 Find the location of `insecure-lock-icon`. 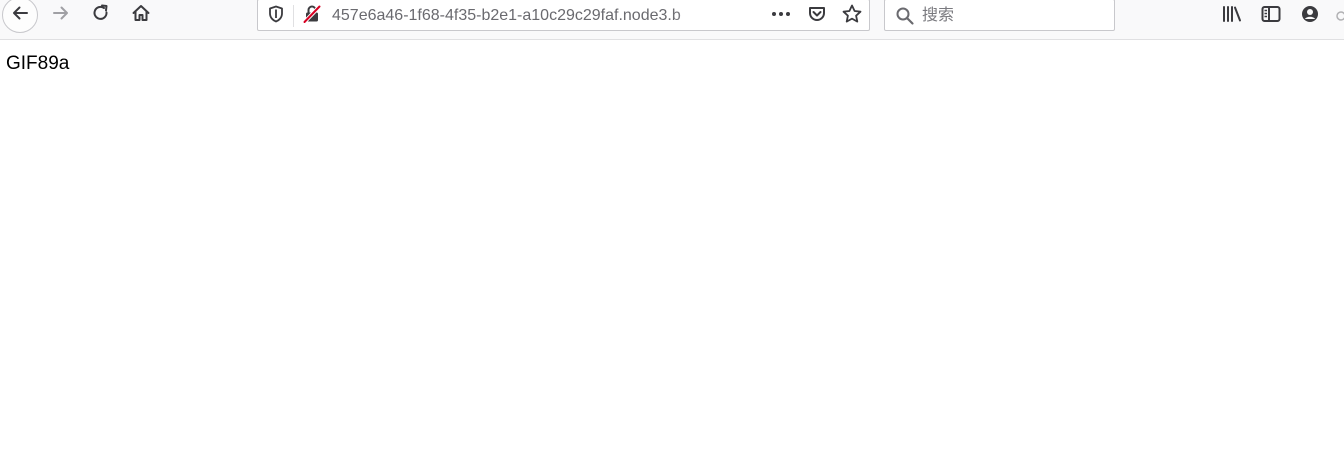

insecure-lock-icon is located at coordinates (312, 16).